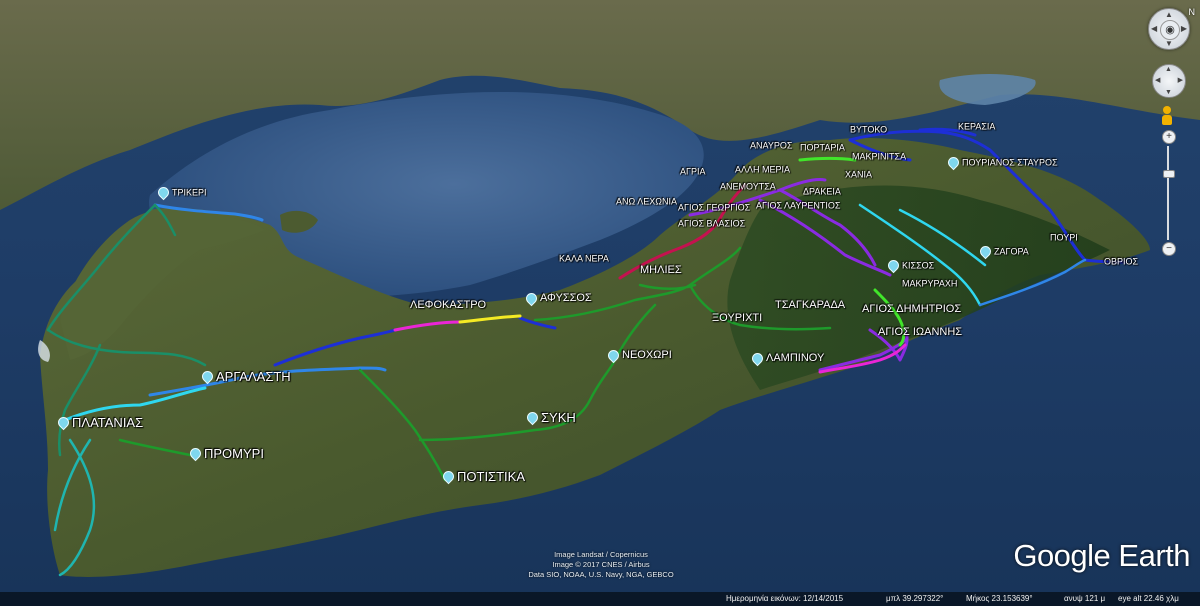 This screenshot has height=606, width=1200. What do you see at coordinates (646, 201) in the screenshot?
I see `place-ano-lechonia: ΑΝΩ ΛΕΧΩΝΙΑ` at bounding box center [646, 201].